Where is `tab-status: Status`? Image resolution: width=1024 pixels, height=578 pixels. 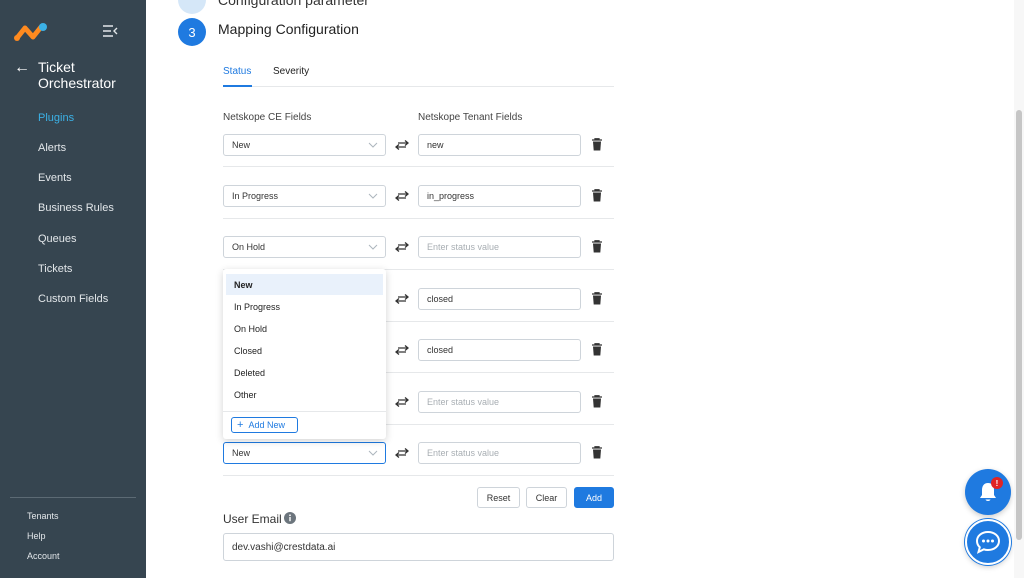
tab-status: Status is located at coordinates (237, 71).